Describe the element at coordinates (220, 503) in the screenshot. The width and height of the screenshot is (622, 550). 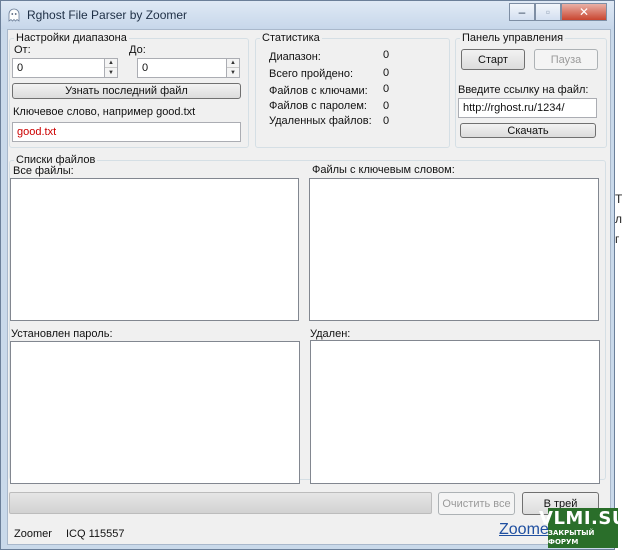
I see `progress-bar` at that location.